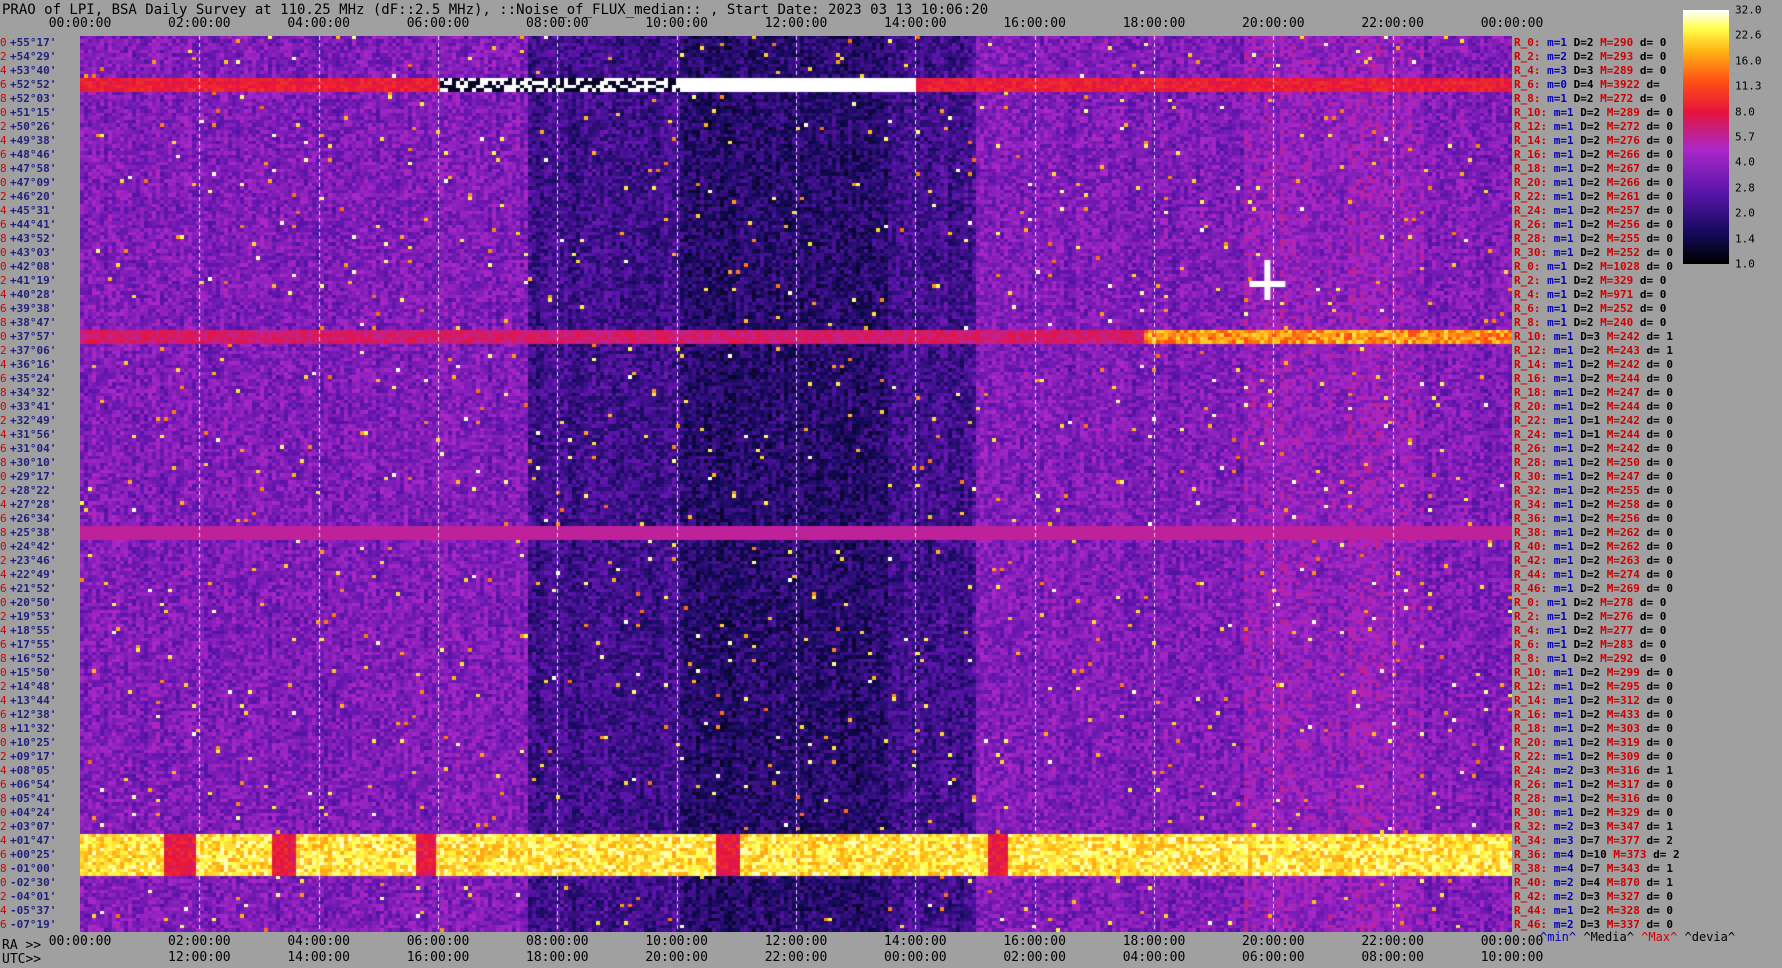  I want to click on stat-M: M=276, so click(1623, 140).